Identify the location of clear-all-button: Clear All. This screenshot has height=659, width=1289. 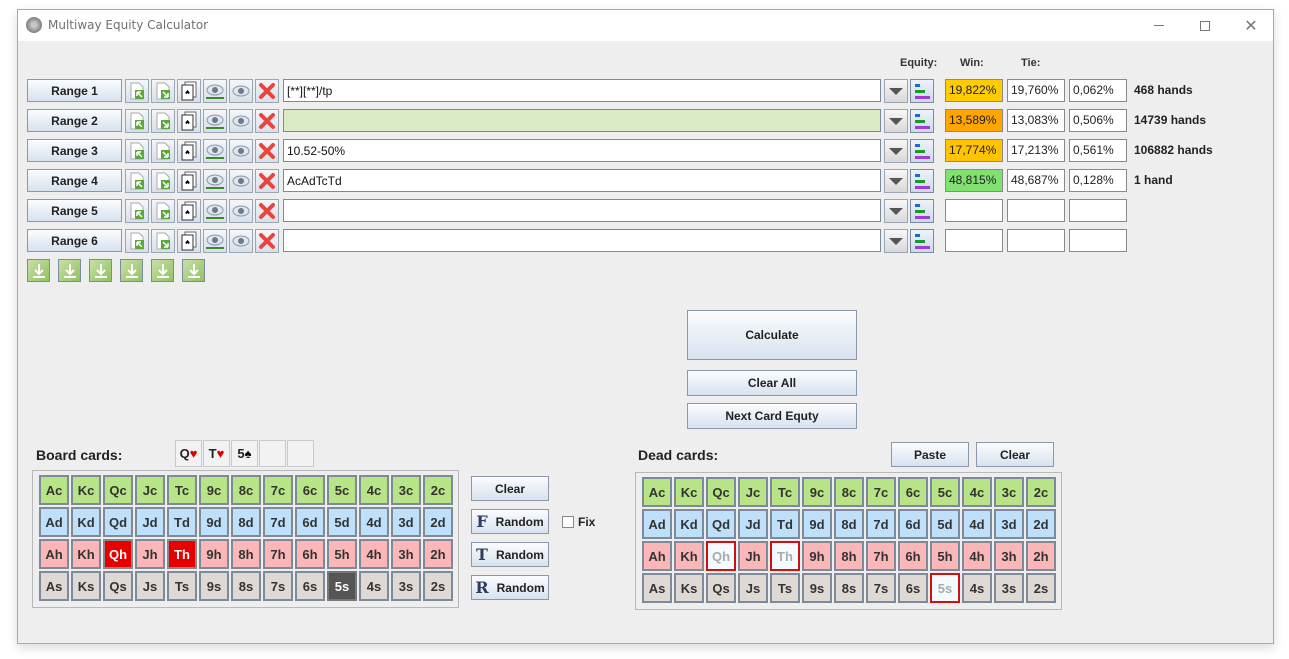
(772, 383).